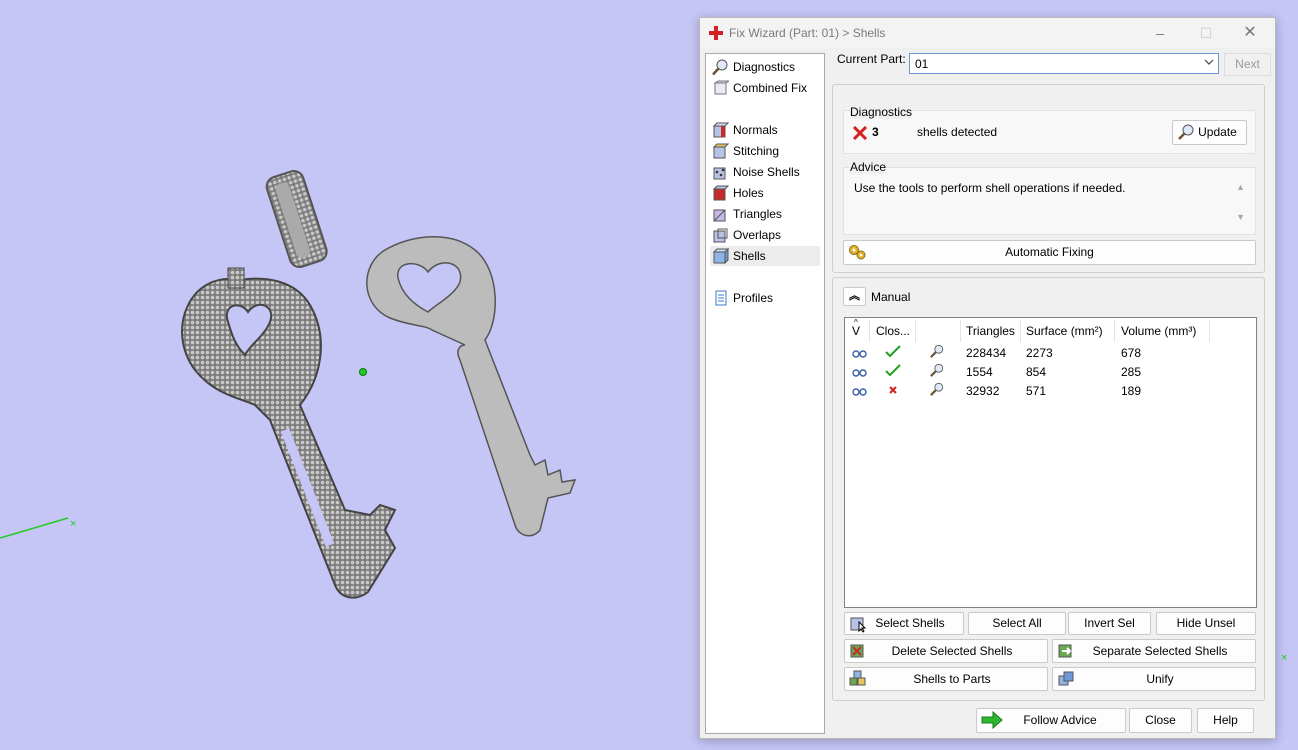 The height and width of the screenshot is (750, 1298). Describe the element at coordinates (720, 193) in the screenshot. I see `holes-cube-icon` at that location.